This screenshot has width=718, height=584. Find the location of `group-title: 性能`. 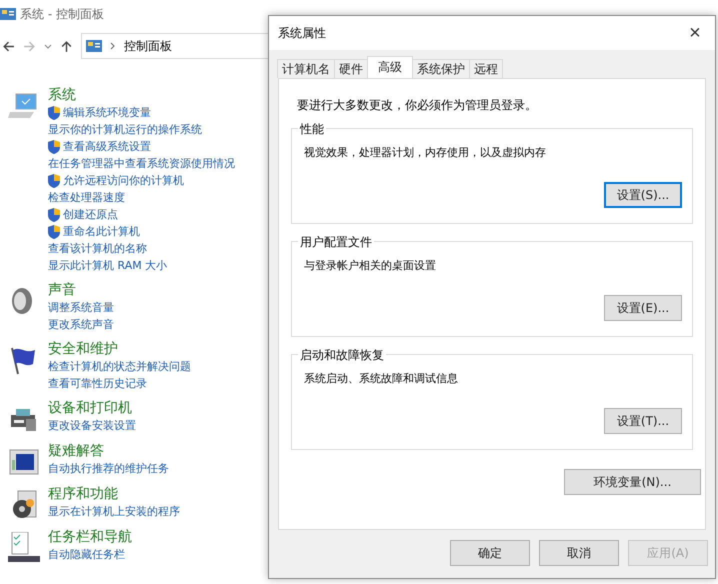

group-title: 性能 is located at coordinates (312, 129).